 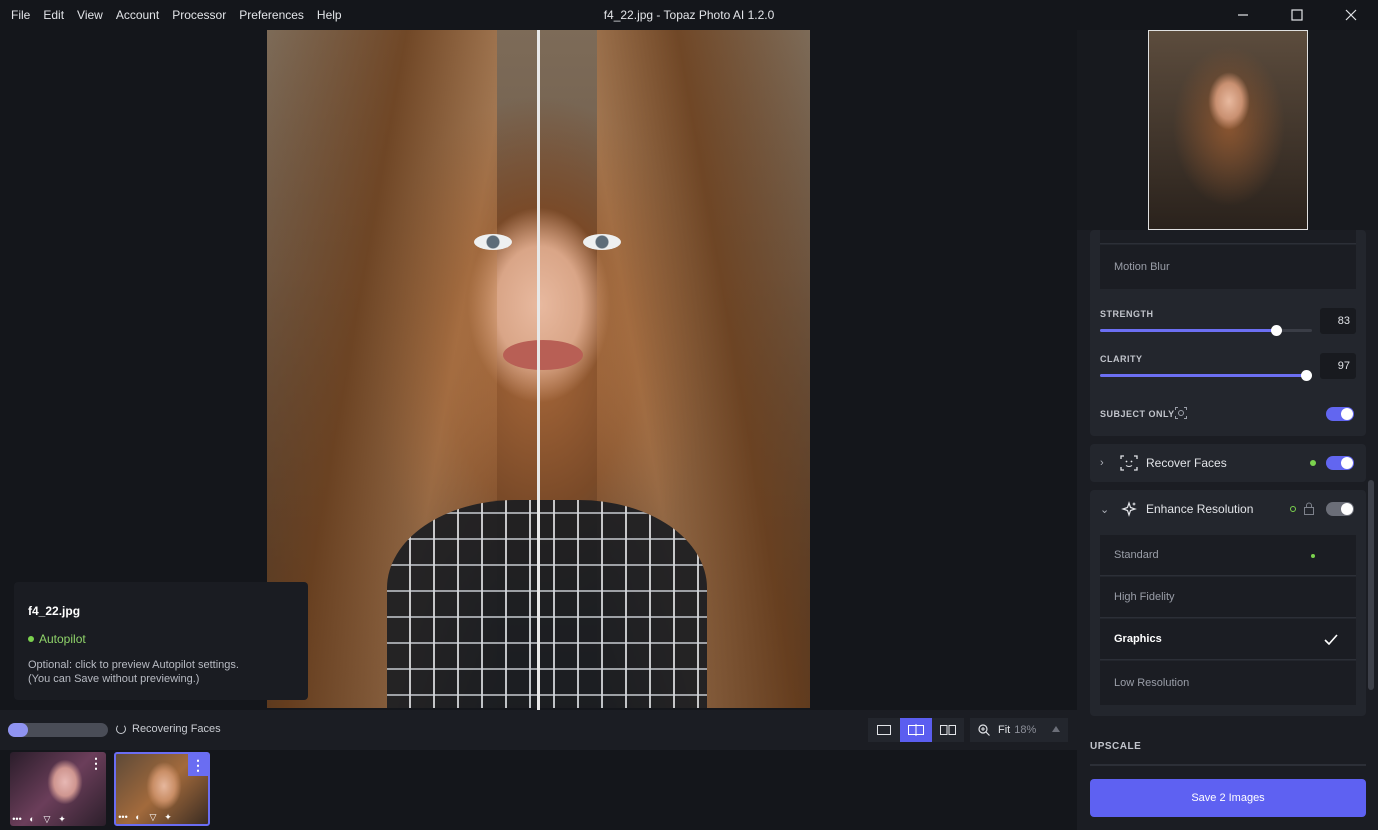 I want to click on sharpen-option-prev, so click(x=1228, y=237).